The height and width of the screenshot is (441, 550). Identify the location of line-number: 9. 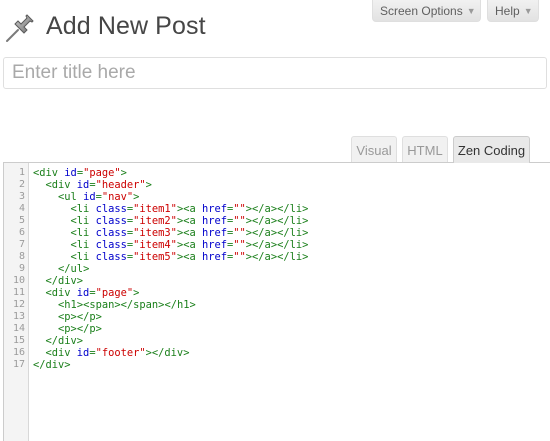
(21, 268).